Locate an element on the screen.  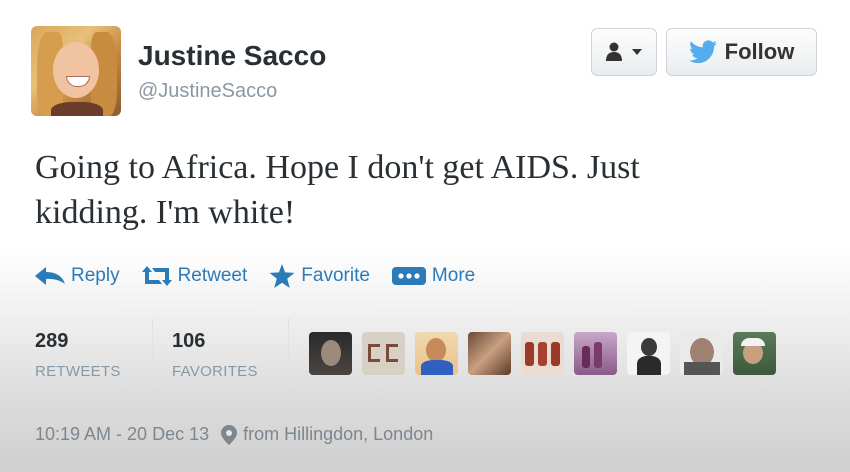
follow-label: Follow is located at coordinates (759, 51).